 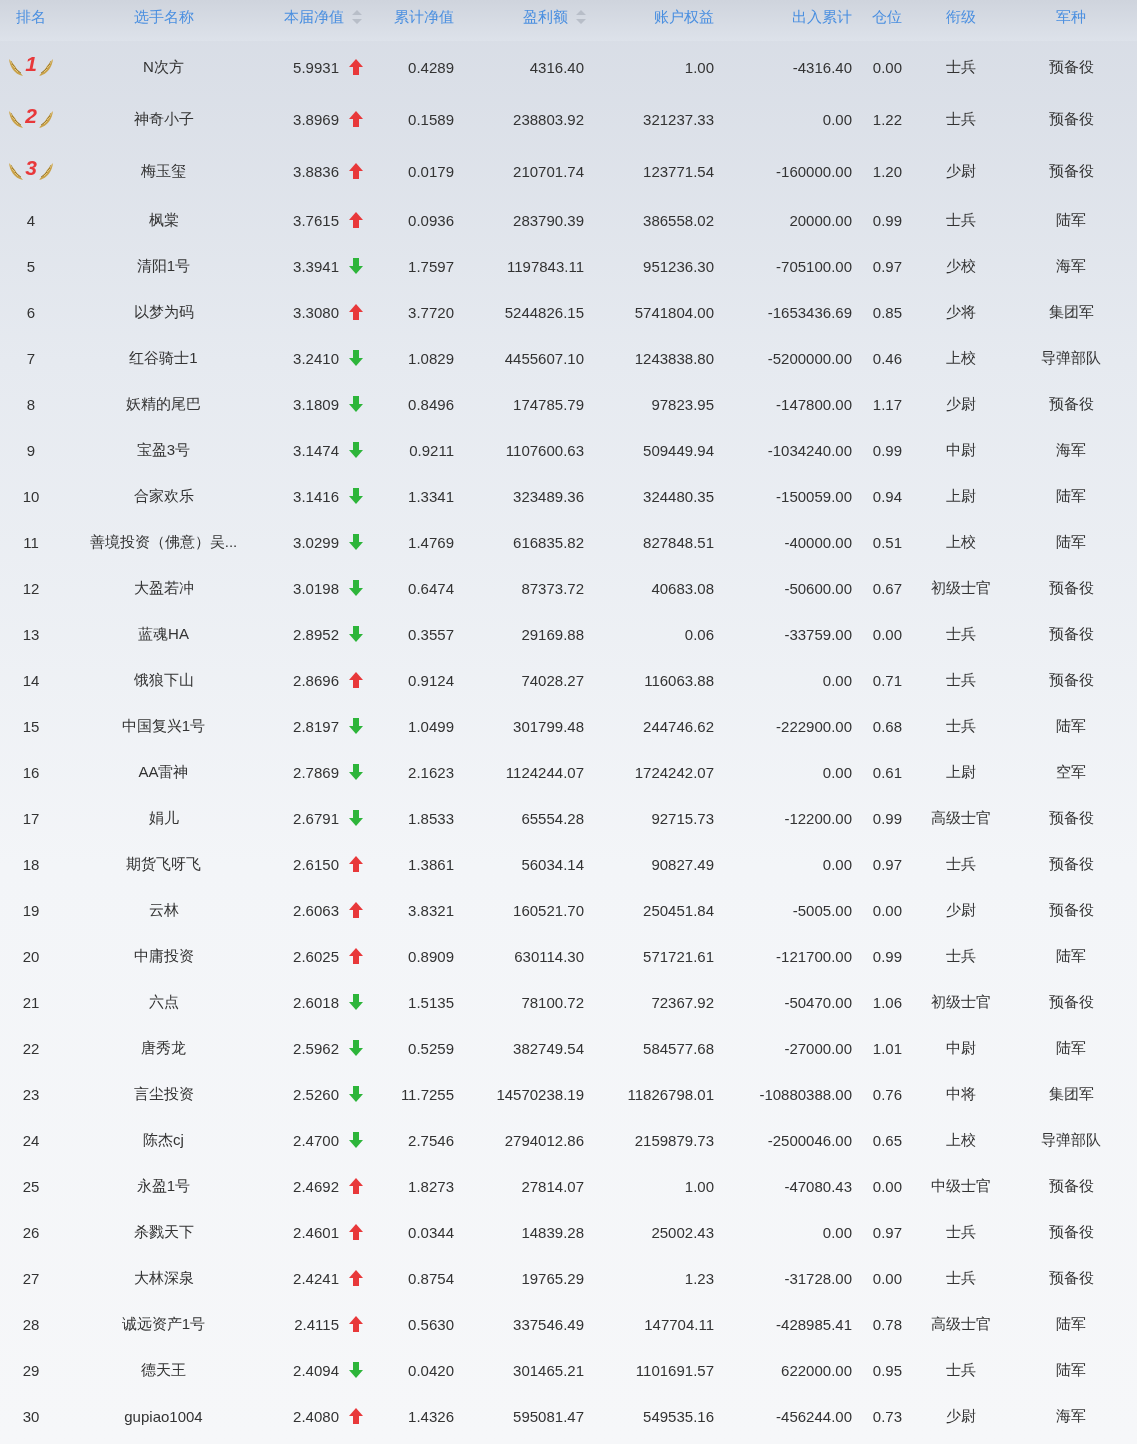 I want to click on table-cell: 2.8197, so click(x=316, y=726).